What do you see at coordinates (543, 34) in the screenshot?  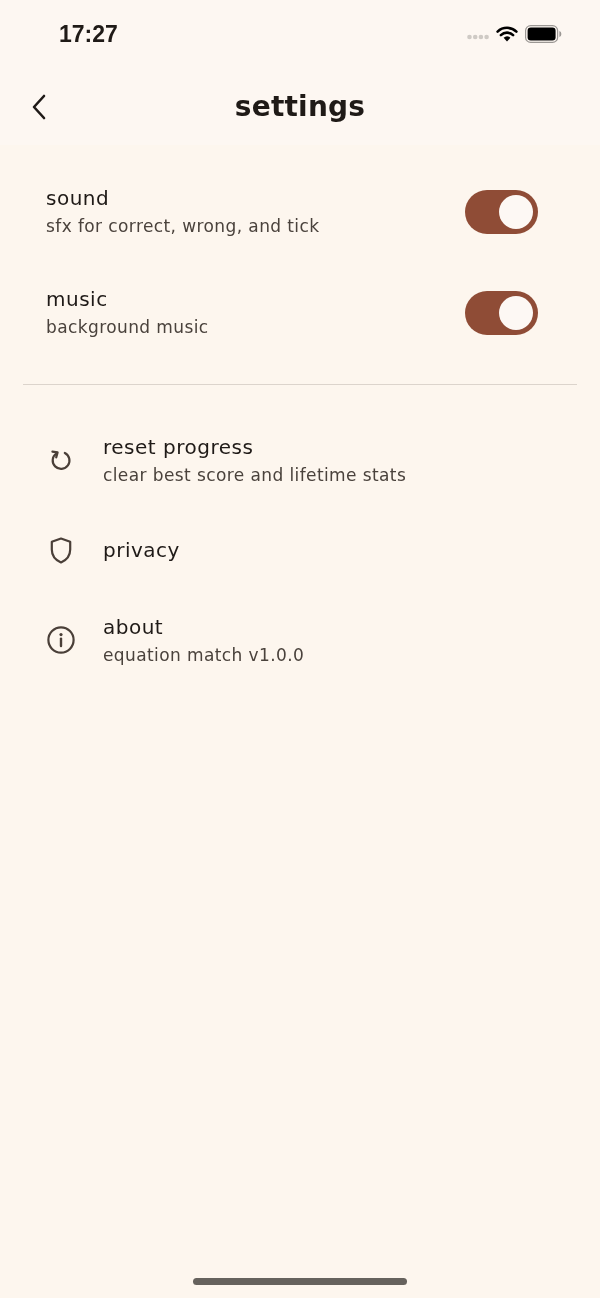 I see `battery-icon` at bounding box center [543, 34].